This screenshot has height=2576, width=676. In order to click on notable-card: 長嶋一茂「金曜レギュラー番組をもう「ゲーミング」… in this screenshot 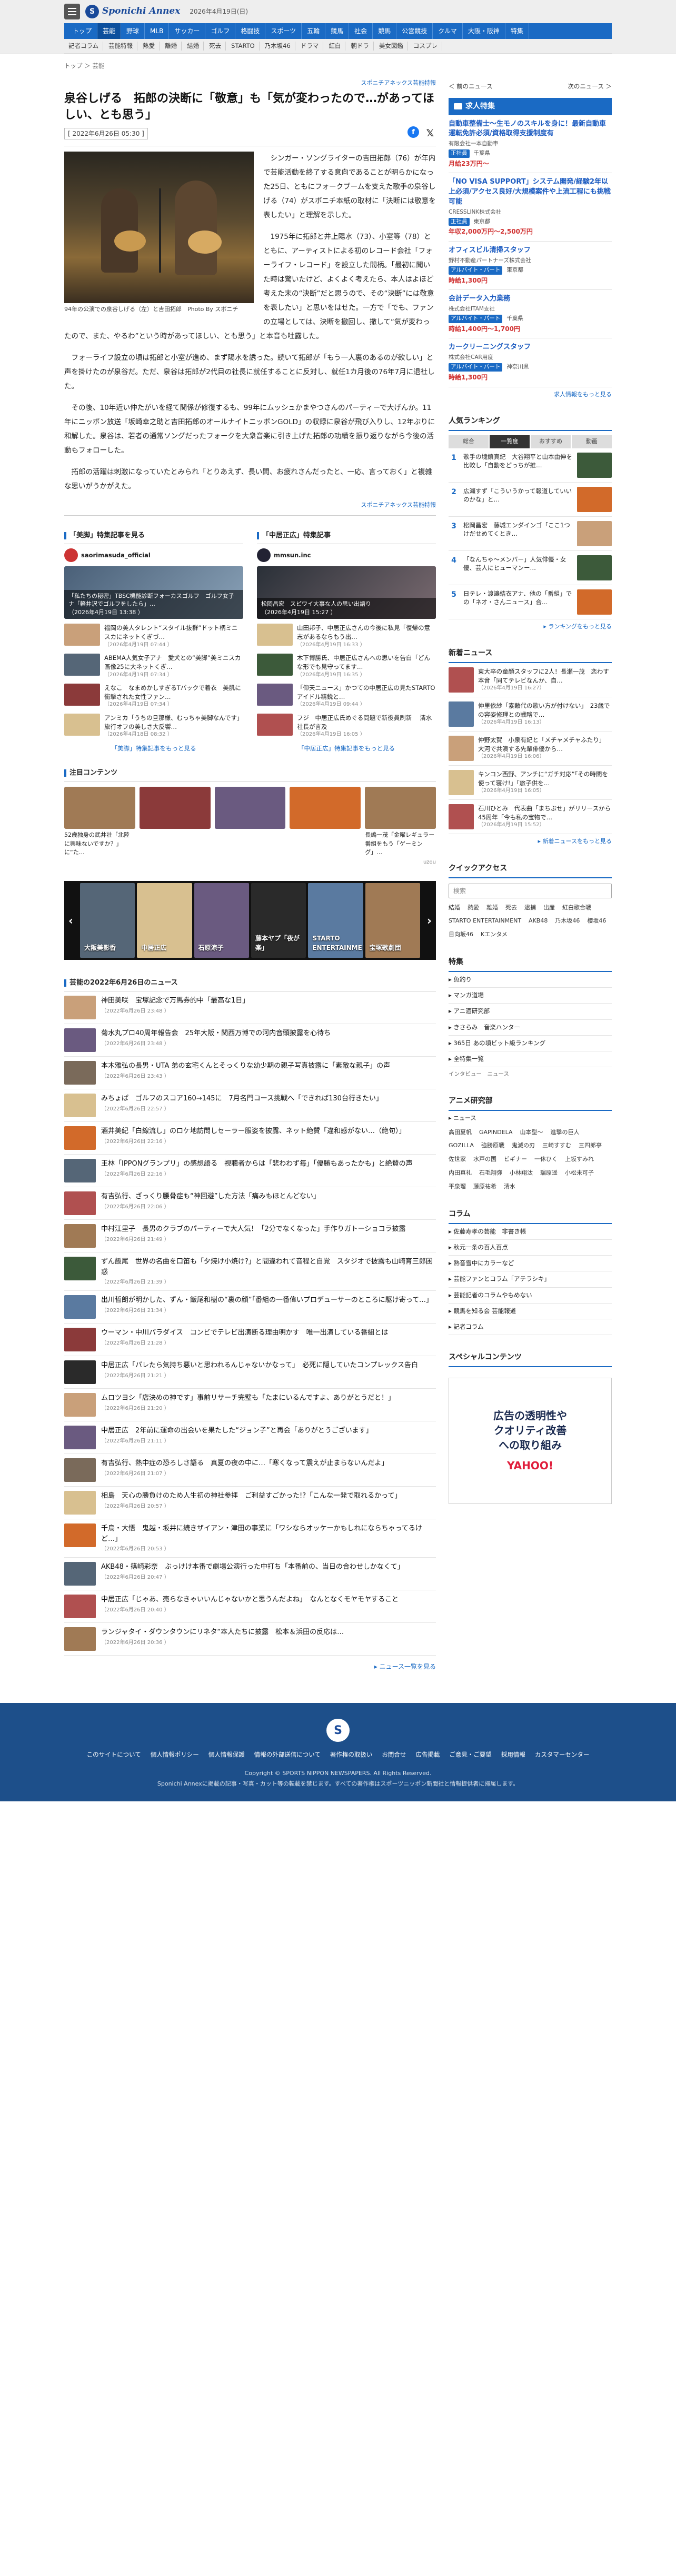, I will do `click(400, 822)`.